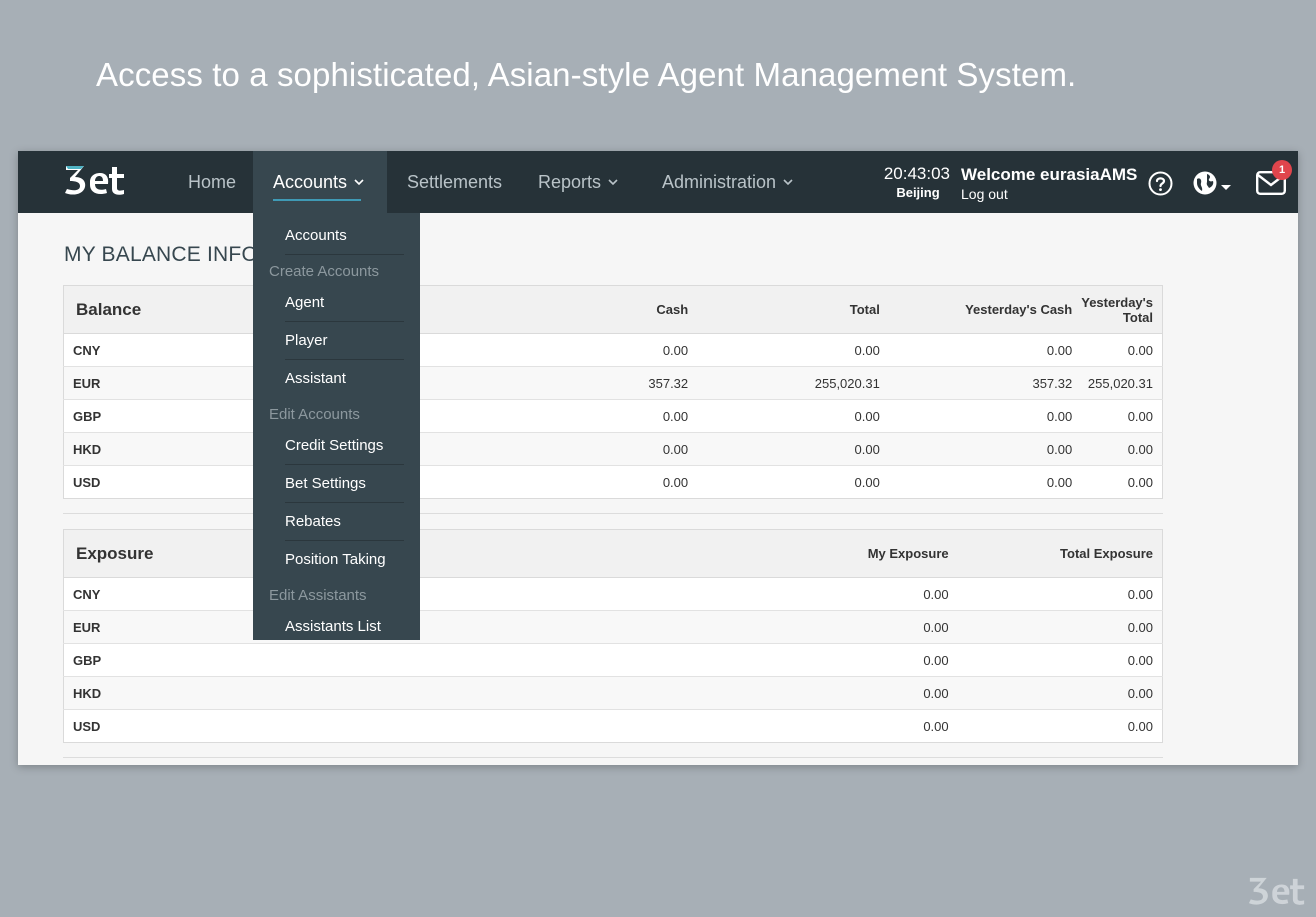 The width and height of the screenshot is (1316, 917). Describe the element at coordinates (1122, 383) in the screenshot. I see `yesterday-total-cell: 255,020.31` at that location.